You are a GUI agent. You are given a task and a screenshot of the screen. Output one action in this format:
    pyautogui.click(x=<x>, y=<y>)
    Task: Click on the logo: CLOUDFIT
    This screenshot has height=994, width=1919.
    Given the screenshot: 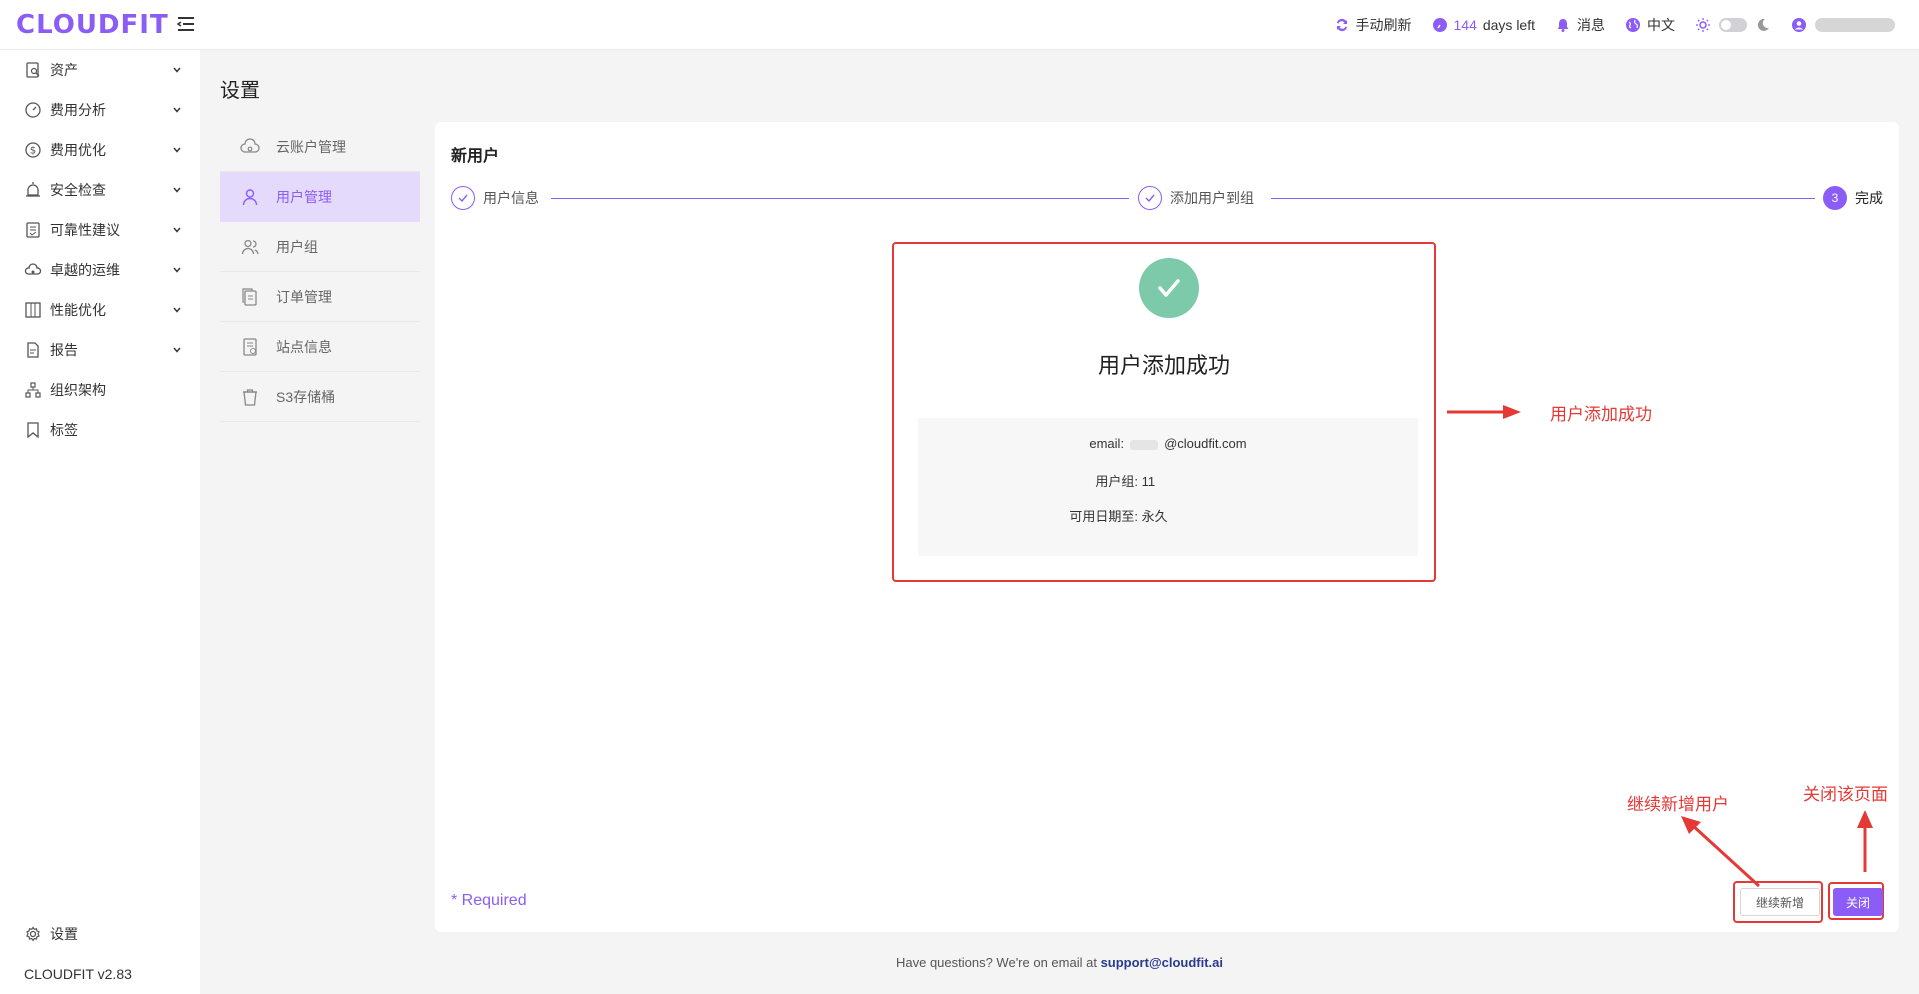 What is the action you would take?
    pyautogui.click(x=92, y=25)
    